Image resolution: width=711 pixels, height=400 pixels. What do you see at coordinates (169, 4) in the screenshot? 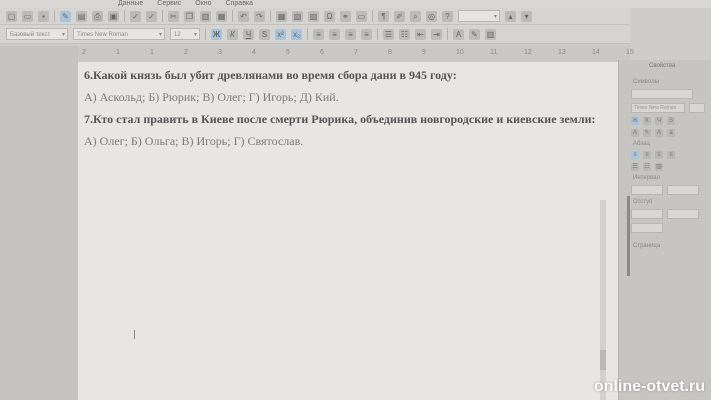
I see `menu-item-tools: Сервис` at bounding box center [169, 4].